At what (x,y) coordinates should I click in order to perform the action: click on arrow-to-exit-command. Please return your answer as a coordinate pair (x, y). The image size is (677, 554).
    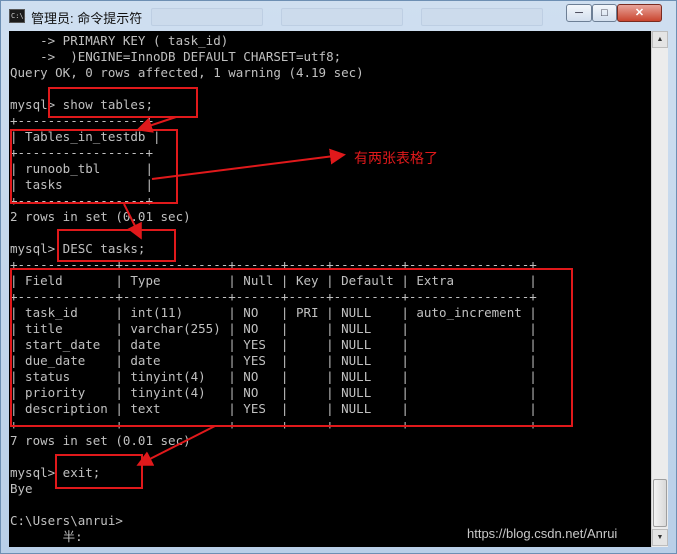
    Looking at the image, I should click on (176, 445).